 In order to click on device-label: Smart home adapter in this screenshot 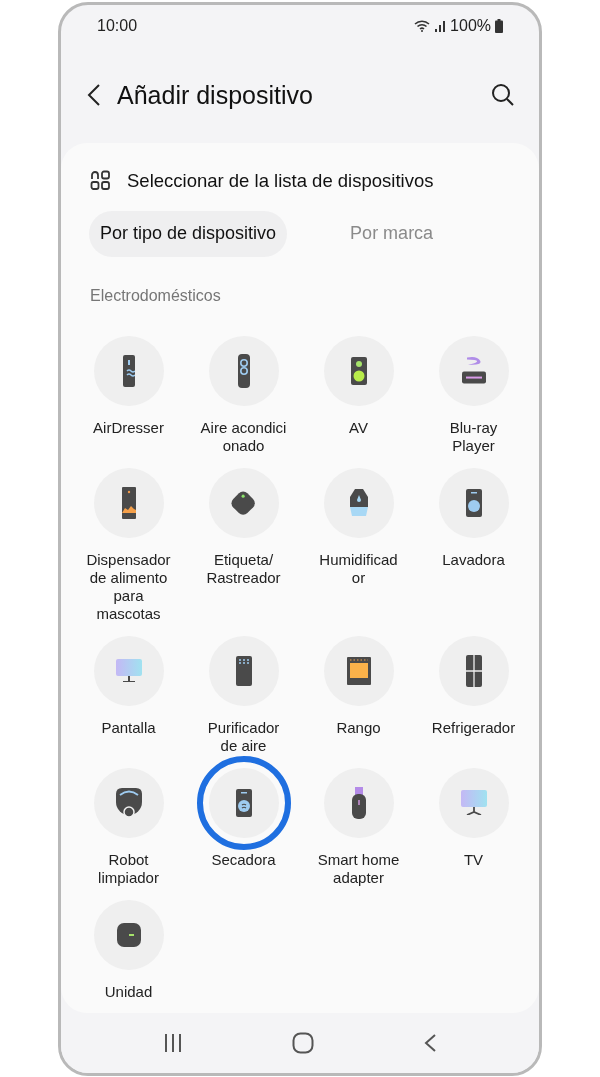, I will do `click(358, 868)`.